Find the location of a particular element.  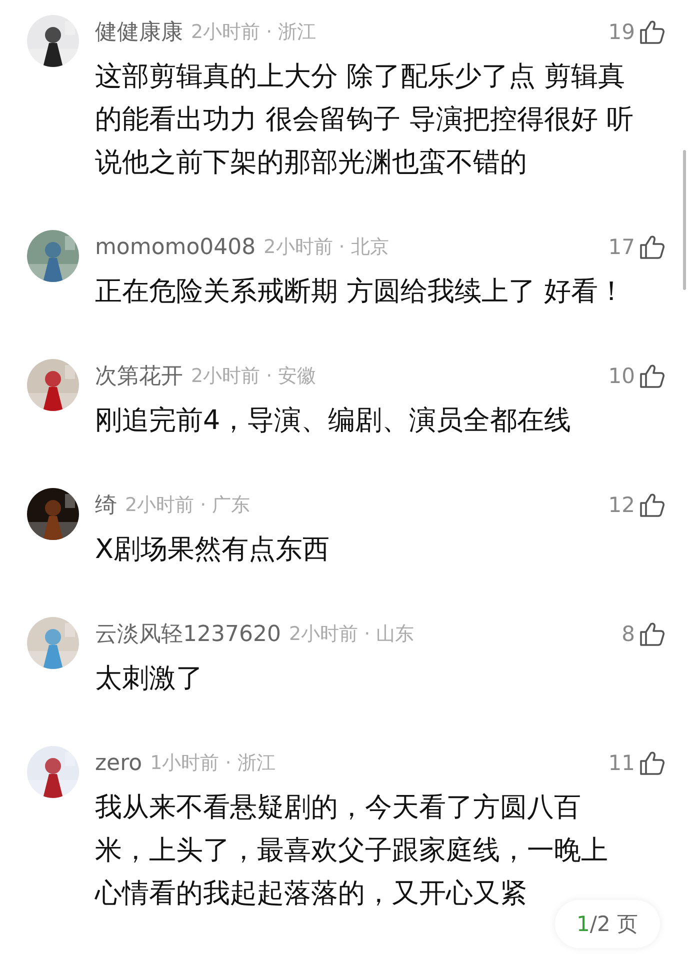

scrollbar is located at coordinates (684, 220).